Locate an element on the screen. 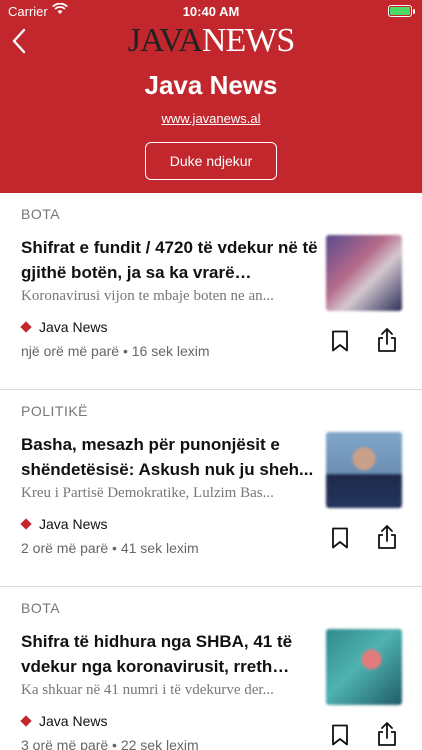 Image resolution: width=422 pixels, height=750 pixels. battery-icon is located at coordinates (401, 11).